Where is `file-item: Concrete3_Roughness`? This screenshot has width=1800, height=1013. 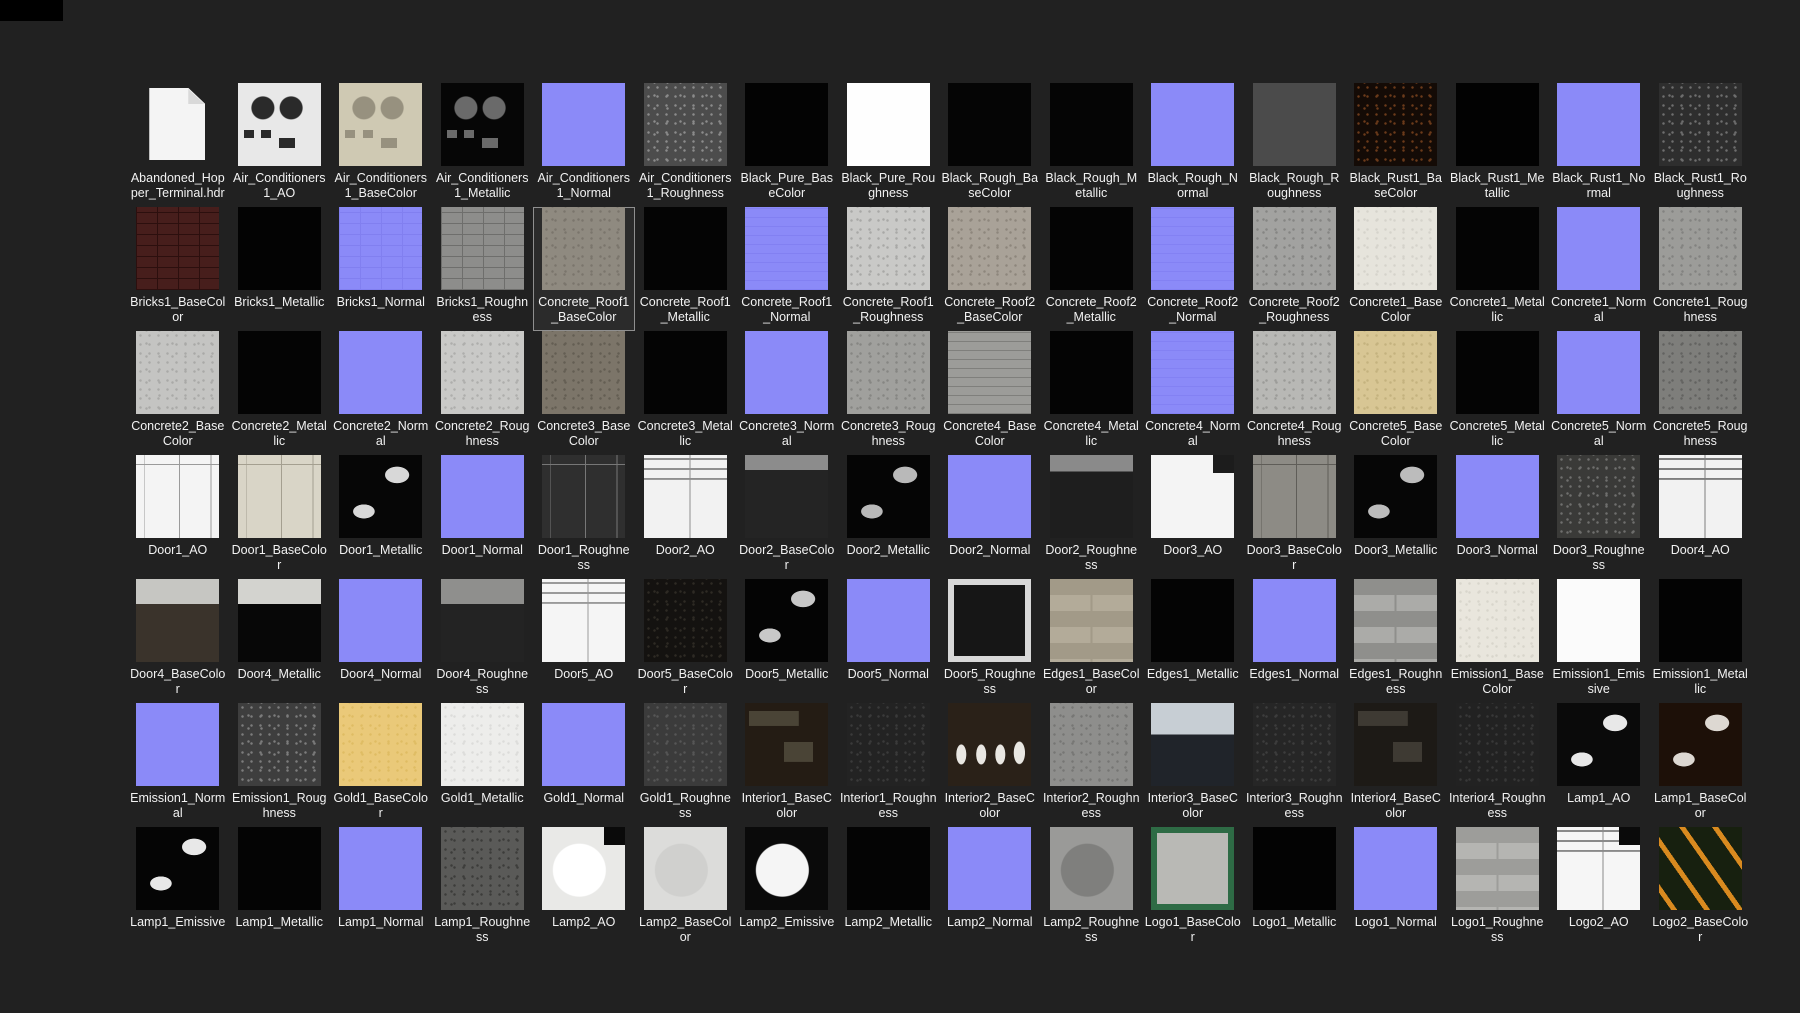 file-item: Concrete3_Roughness is located at coordinates (889, 393).